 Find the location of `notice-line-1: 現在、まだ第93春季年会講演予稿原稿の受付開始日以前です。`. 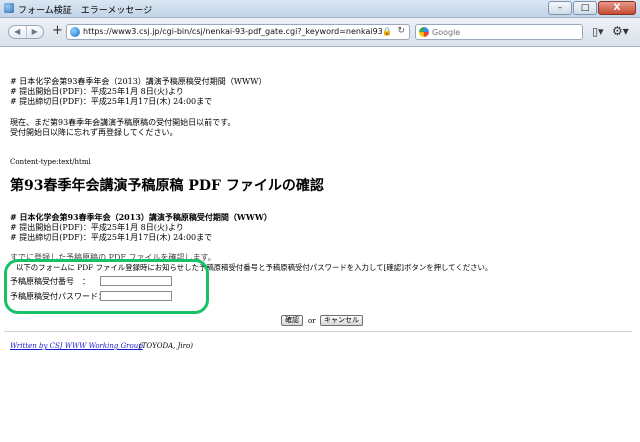

notice-line-1: 現在、まだ第93春季年会講演予稿原稿の受付開始日以前です。 is located at coordinates (123, 122).